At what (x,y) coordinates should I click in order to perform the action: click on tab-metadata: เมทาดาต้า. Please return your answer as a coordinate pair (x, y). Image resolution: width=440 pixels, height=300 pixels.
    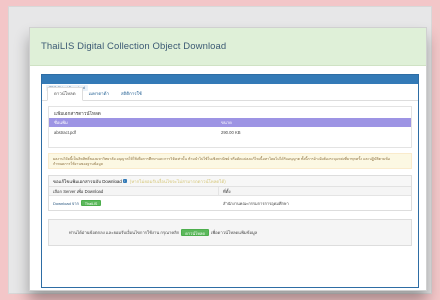
    Looking at the image, I should click on (99, 94).